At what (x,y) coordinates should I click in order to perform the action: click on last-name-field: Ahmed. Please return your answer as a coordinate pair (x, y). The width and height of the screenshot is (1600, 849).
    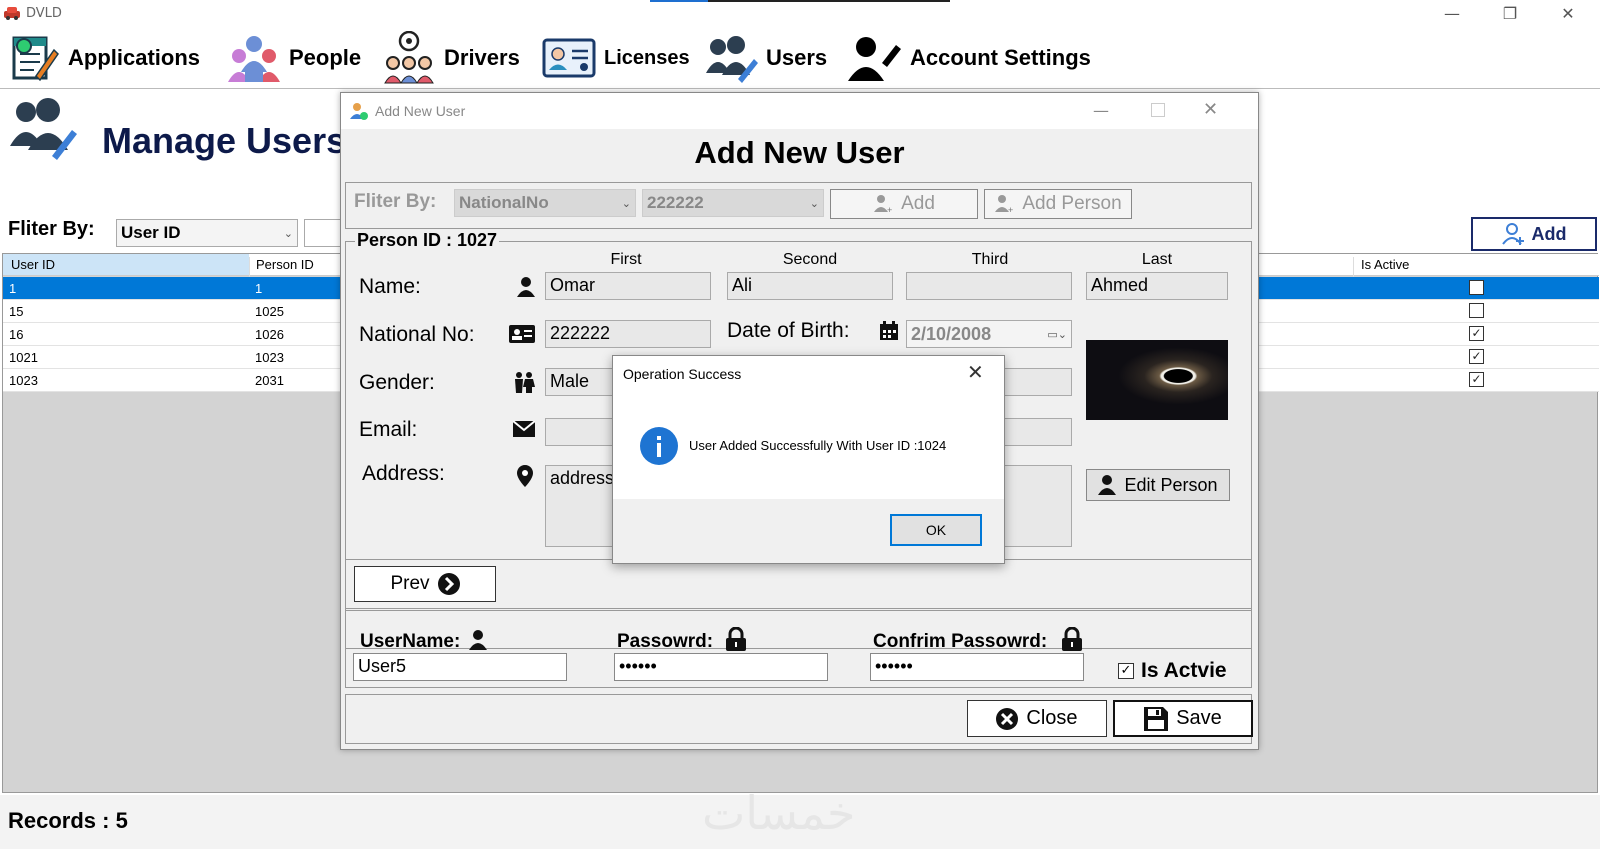
    Looking at the image, I should click on (1157, 286).